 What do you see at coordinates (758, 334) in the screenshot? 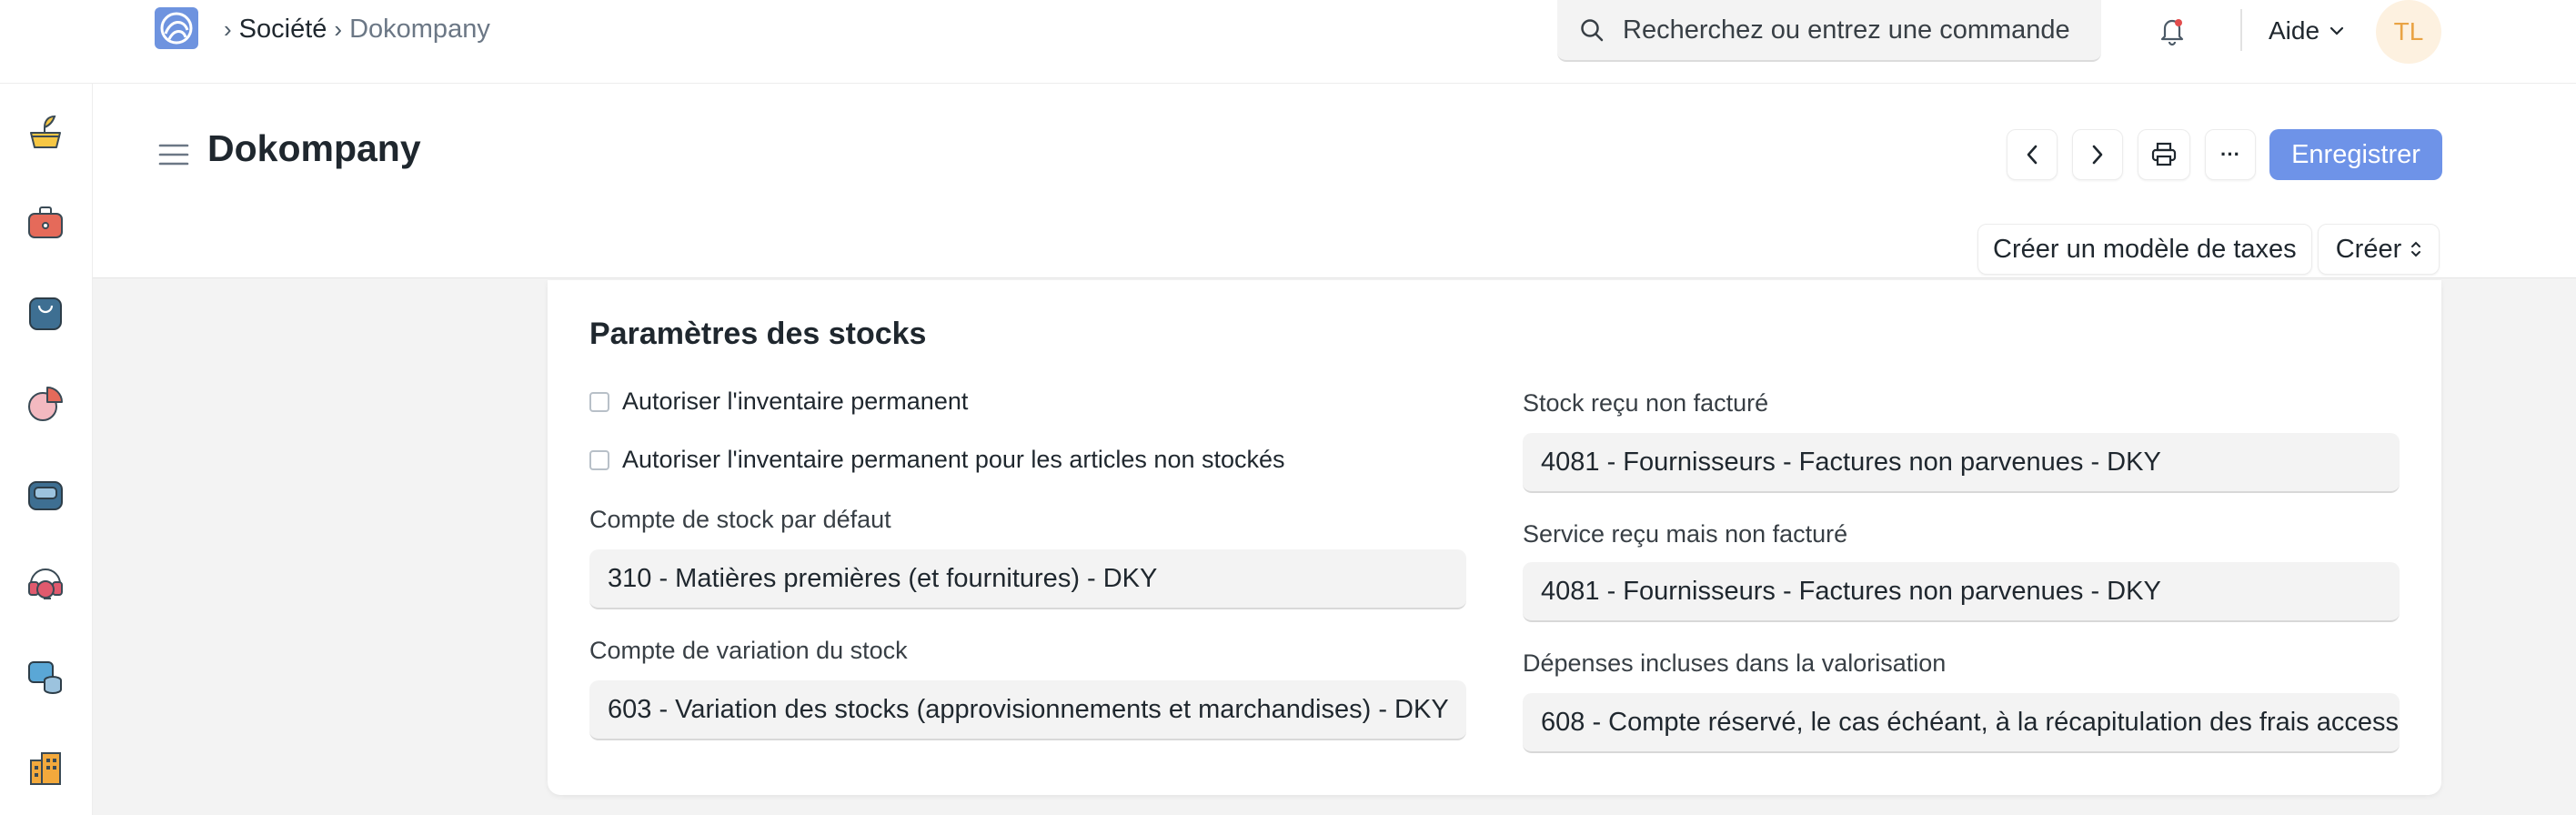
I see `section-title: Paramètres des stocks` at bounding box center [758, 334].